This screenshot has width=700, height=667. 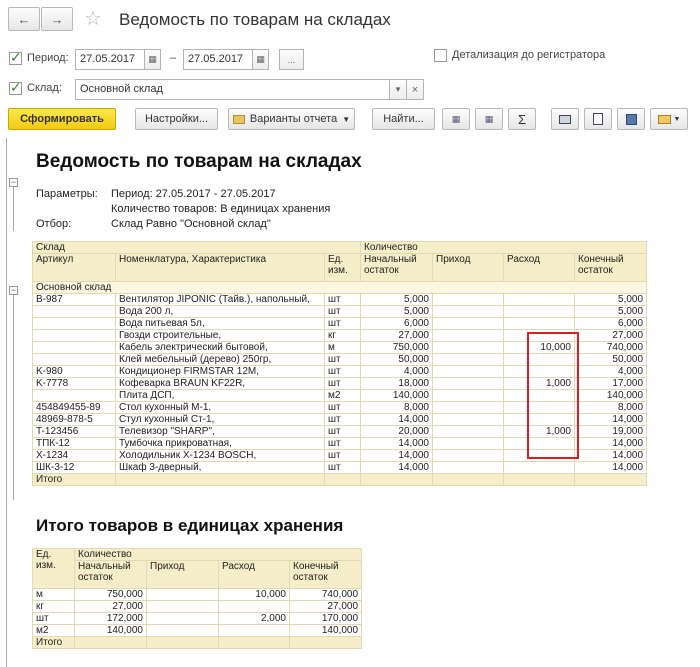 I want to click on cell-closing: 5,000, so click(x=610, y=299).